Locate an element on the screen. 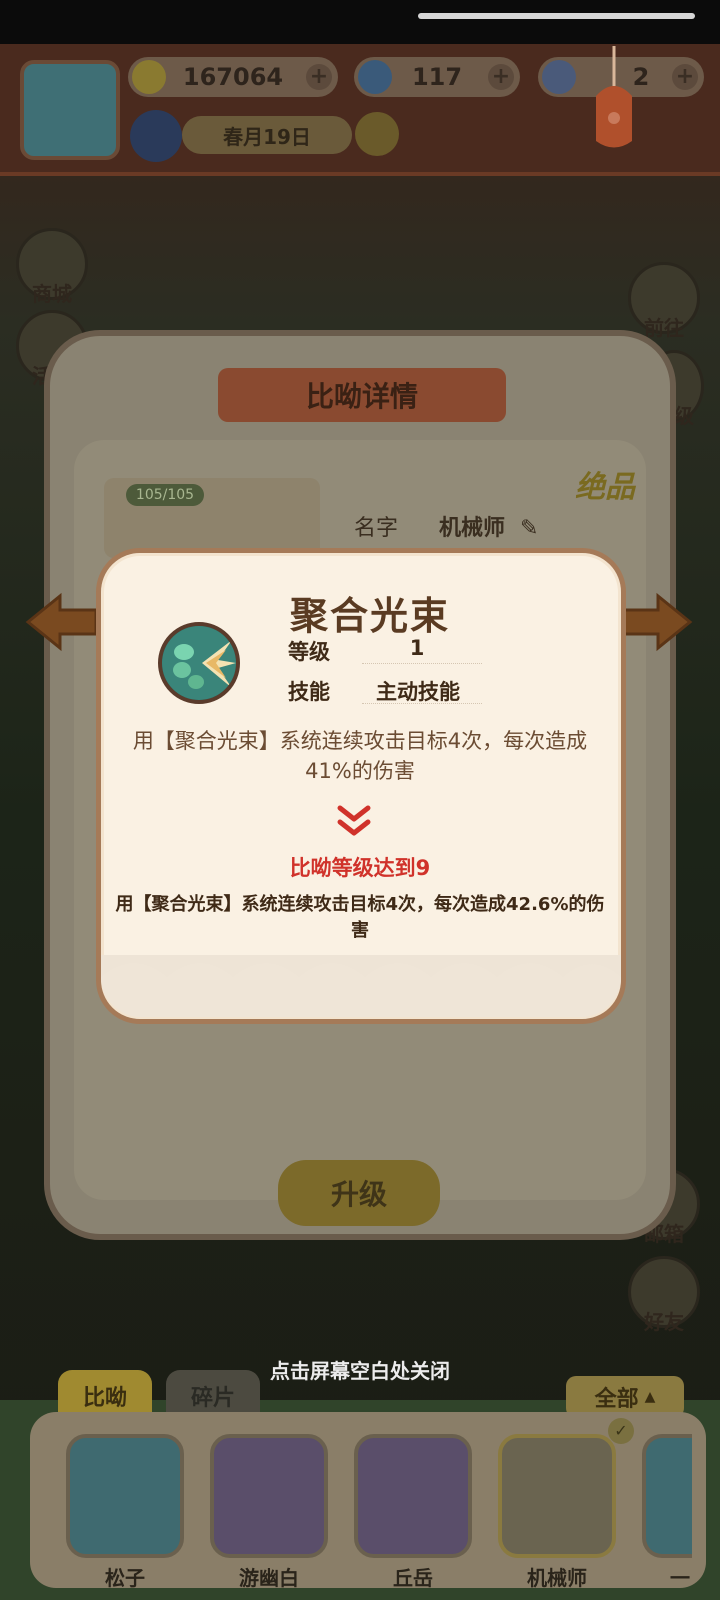 The image size is (720, 1600). banana-currency: 167064 + is located at coordinates (233, 77).